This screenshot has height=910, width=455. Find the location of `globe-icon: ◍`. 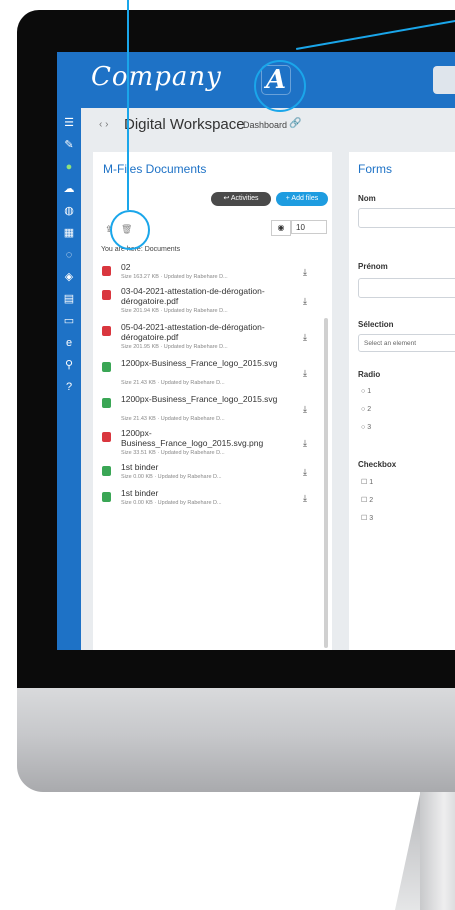

globe-icon: ◍ is located at coordinates (69, 211).